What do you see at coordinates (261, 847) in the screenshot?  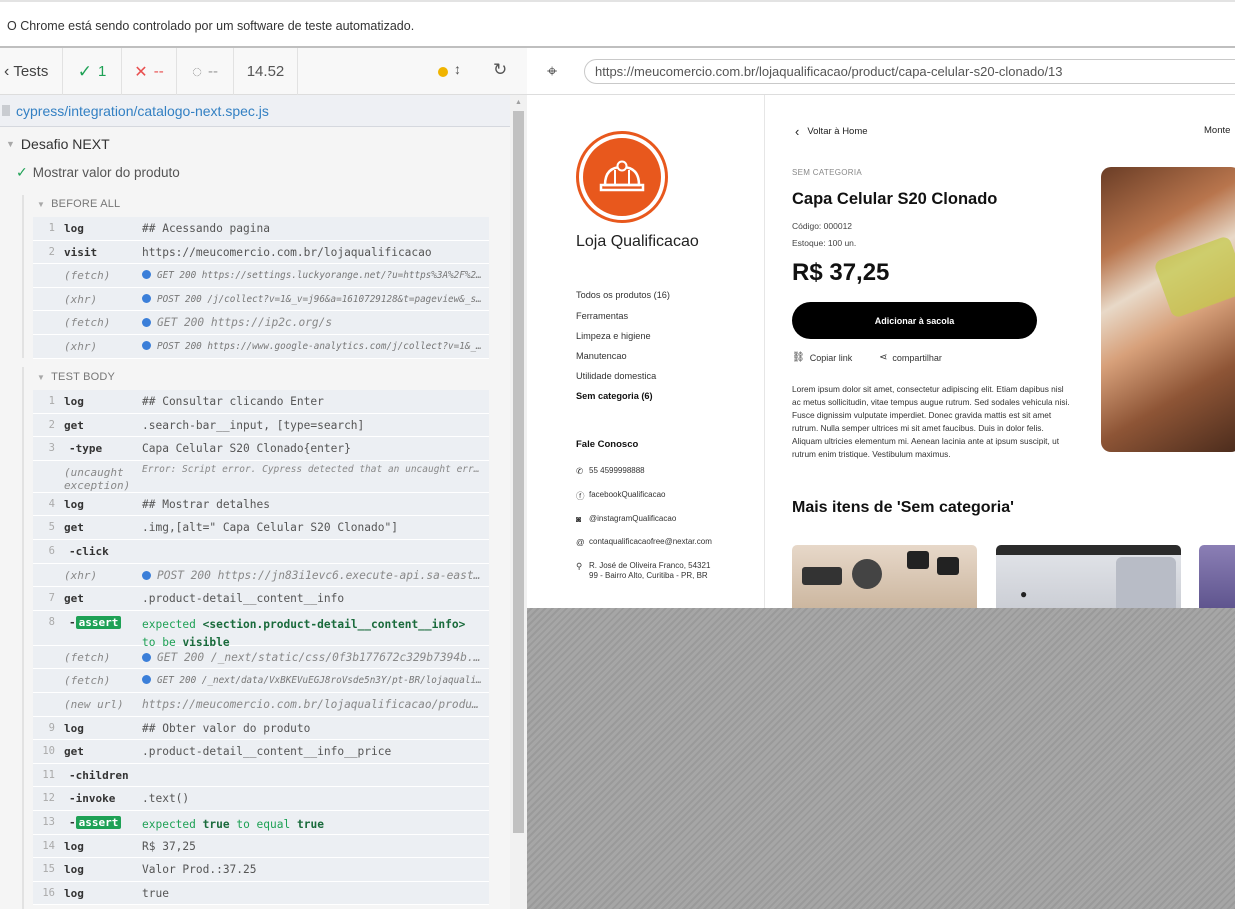 I see `command-row: 14 log R$ 37,25` at bounding box center [261, 847].